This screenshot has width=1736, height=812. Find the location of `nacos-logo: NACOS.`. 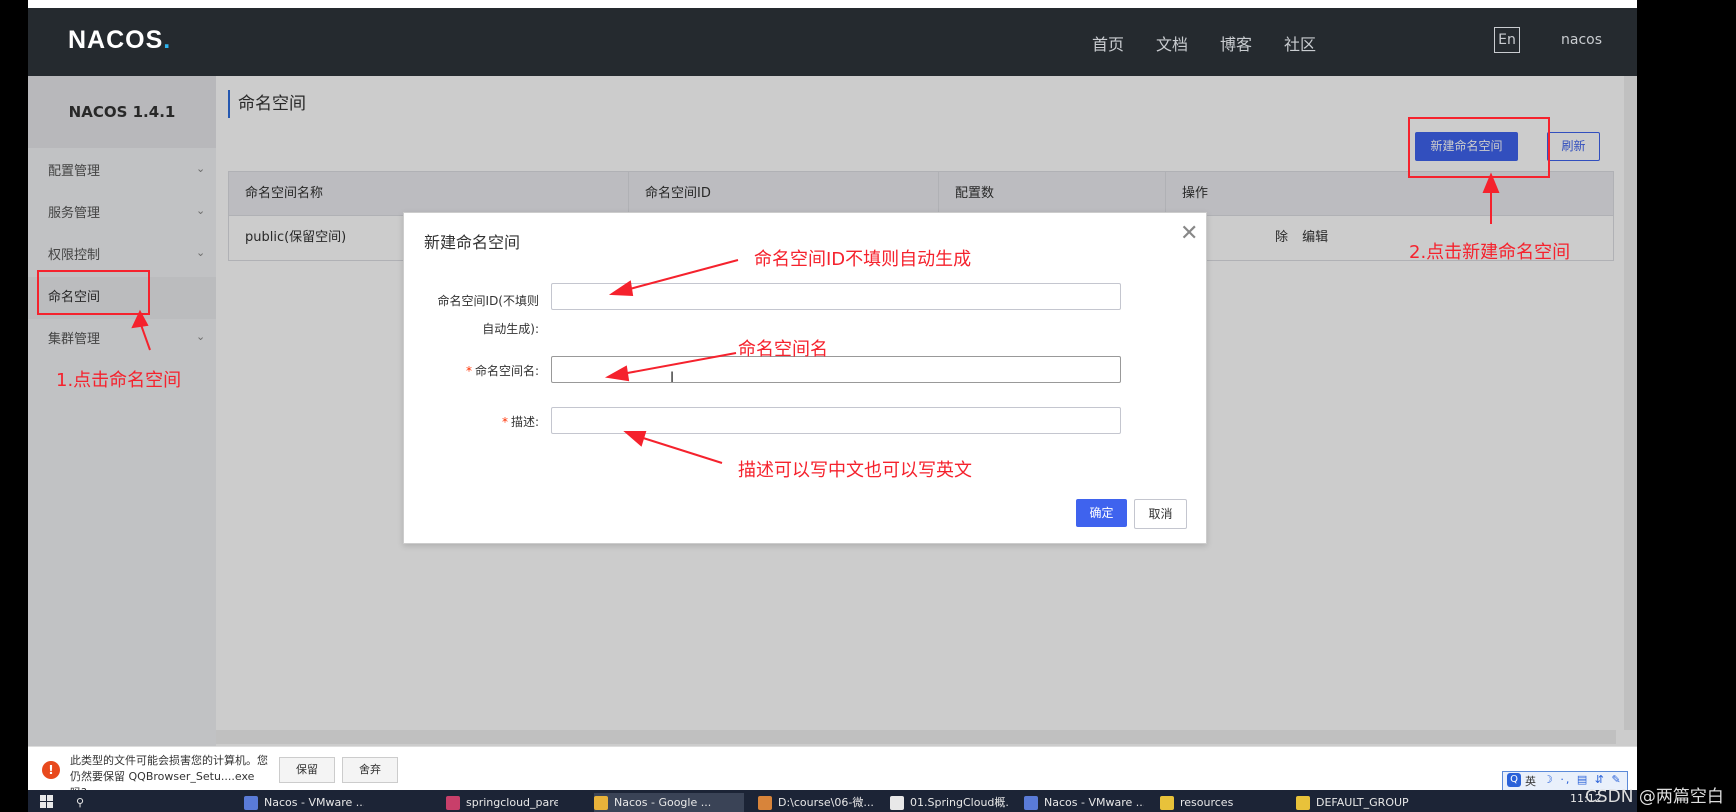

nacos-logo: NACOS. is located at coordinates (119, 40).